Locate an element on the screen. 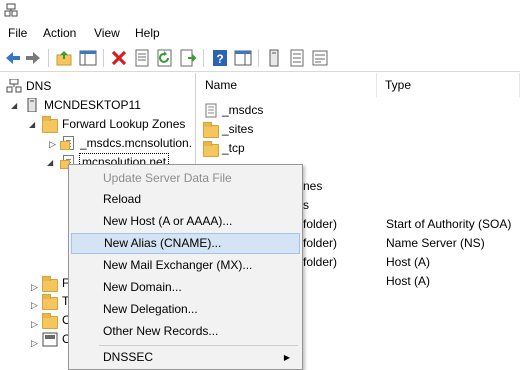  tree-label-msdcs-zone: _msdcs.mcnsolution. is located at coordinates (136, 143).